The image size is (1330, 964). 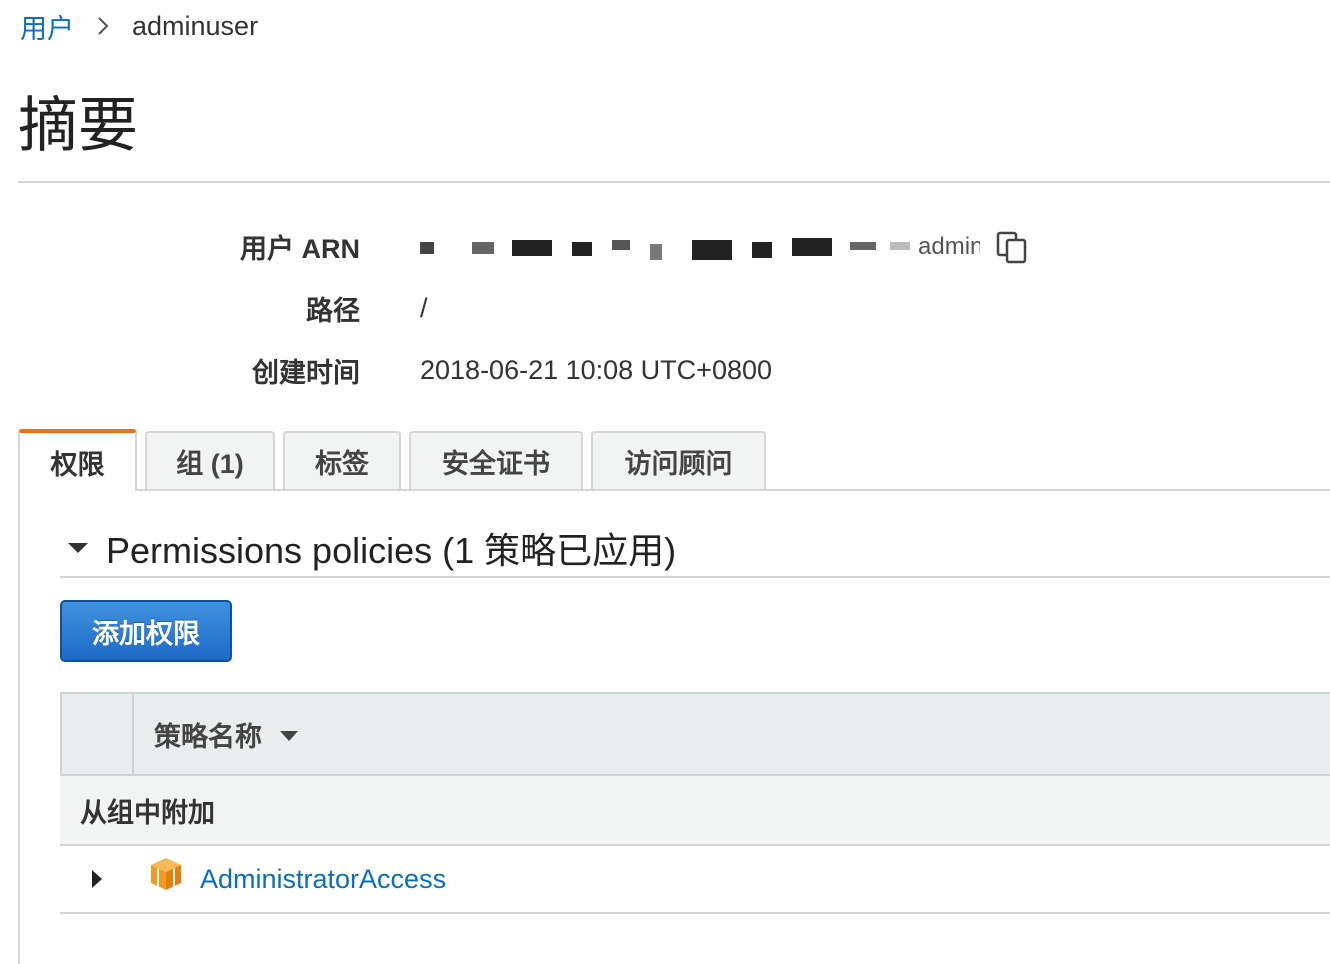 What do you see at coordinates (306, 372) in the screenshot?
I see `created-label: 创建时间` at bounding box center [306, 372].